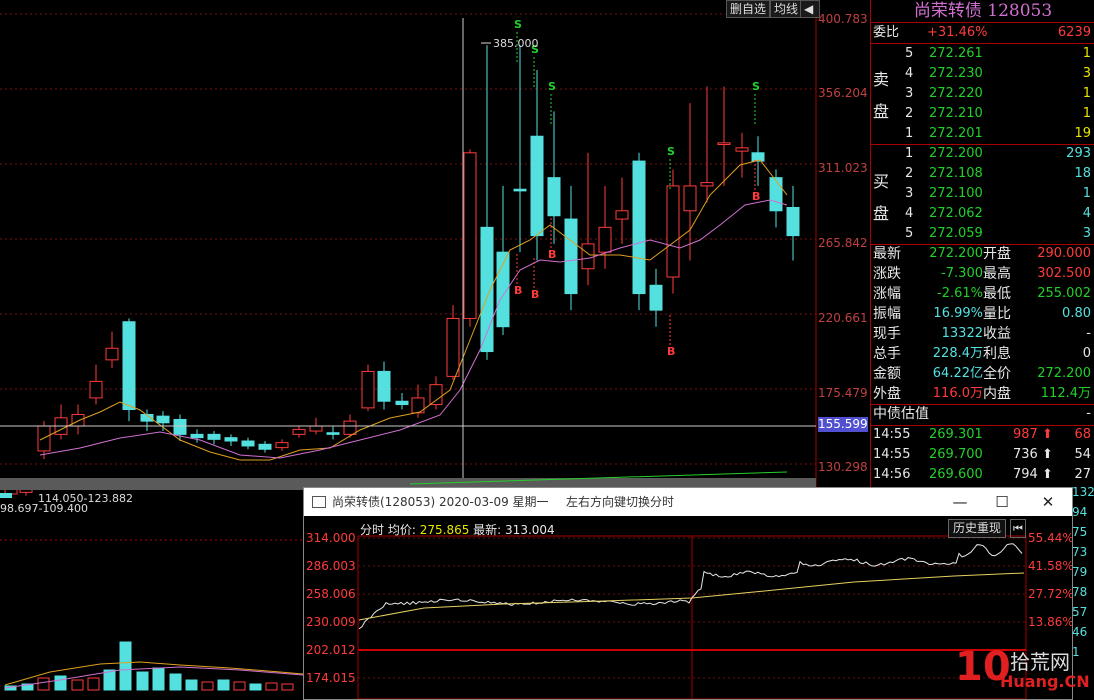  What do you see at coordinates (843, 243) in the screenshot?
I see `price-axis-label: 265.842` at bounding box center [843, 243].